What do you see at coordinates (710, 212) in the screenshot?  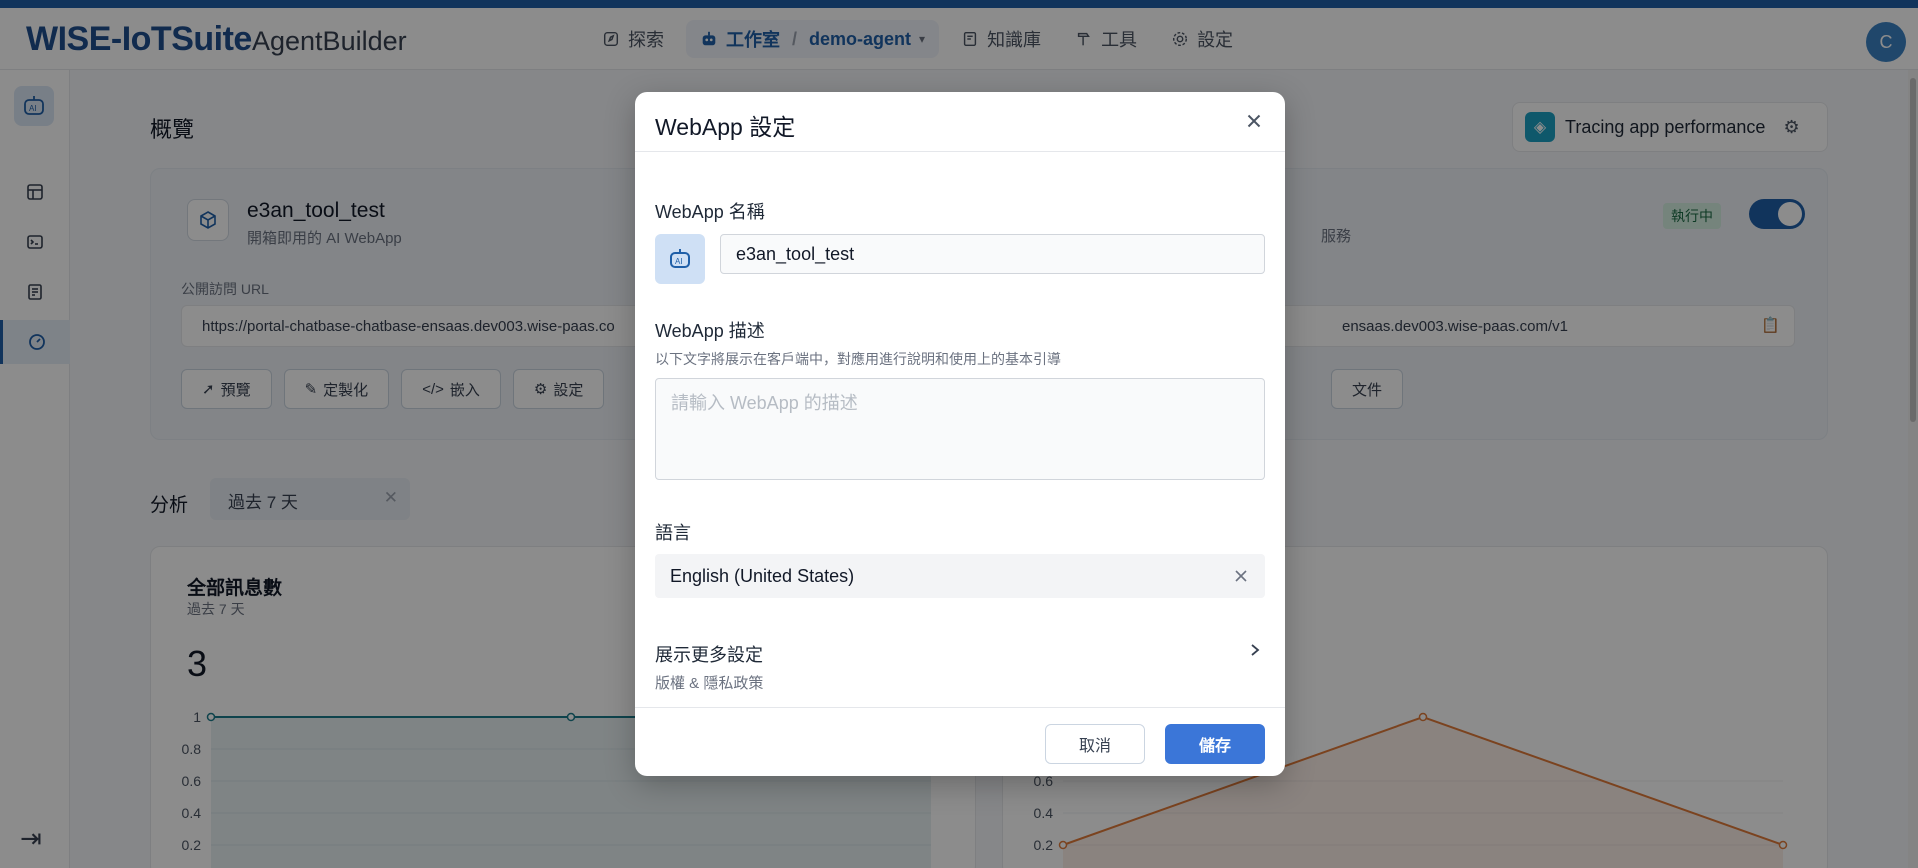 I see `name-label: WebApp 名稱` at bounding box center [710, 212].